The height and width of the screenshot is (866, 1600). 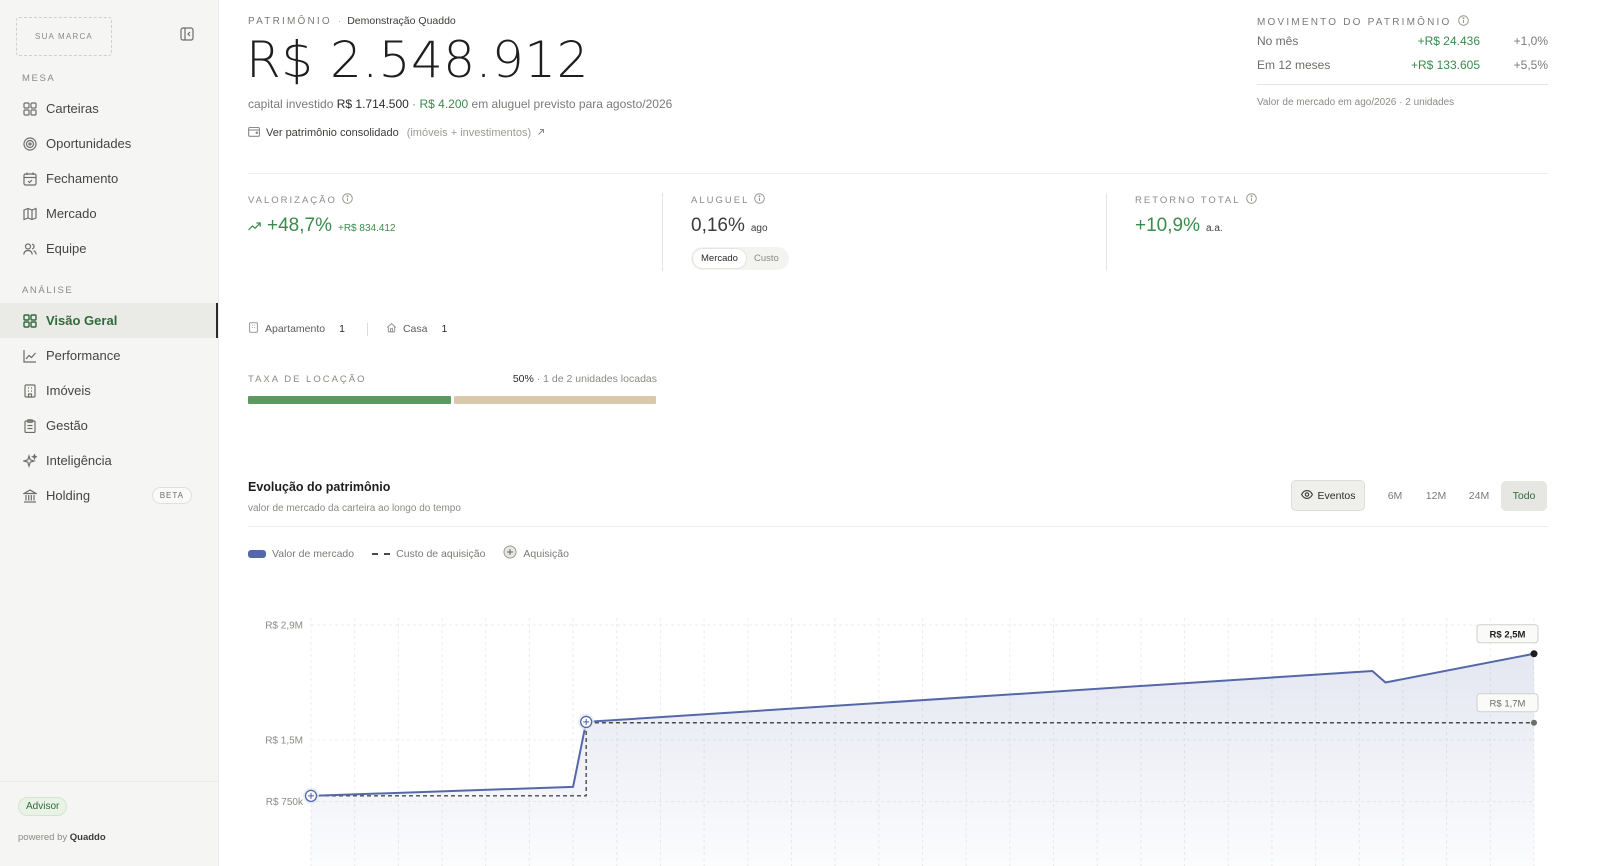 What do you see at coordinates (720, 200) in the screenshot?
I see `kpi-label-text: ALUGUEL` at bounding box center [720, 200].